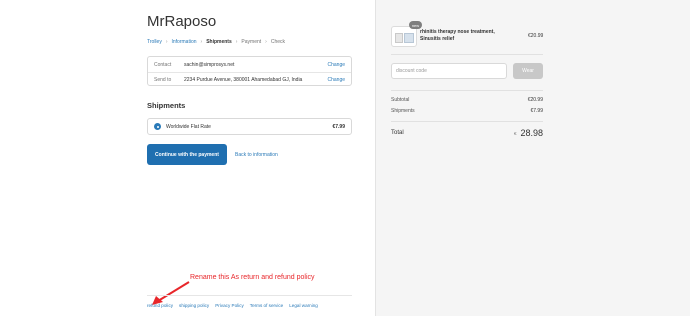 This screenshot has width=690, height=316. What do you see at coordinates (194, 305) in the screenshot?
I see `footer-link-shipping-policy: shipping policy` at bounding box center [194, 305].